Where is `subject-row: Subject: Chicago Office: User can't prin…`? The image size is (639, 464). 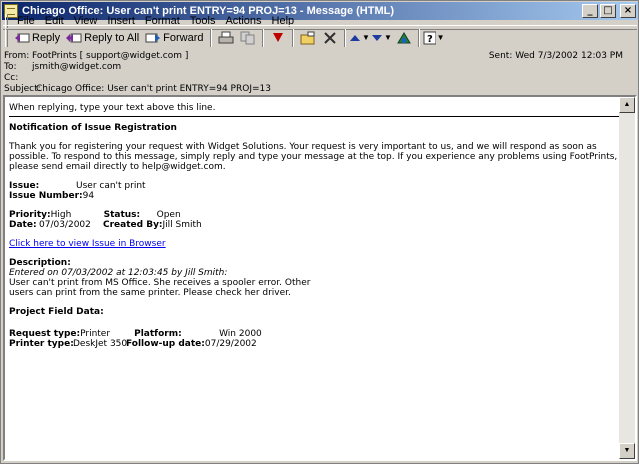
subject-row: Subject: Chicago Office: User can't prin… is located at coordinates (137, 89).